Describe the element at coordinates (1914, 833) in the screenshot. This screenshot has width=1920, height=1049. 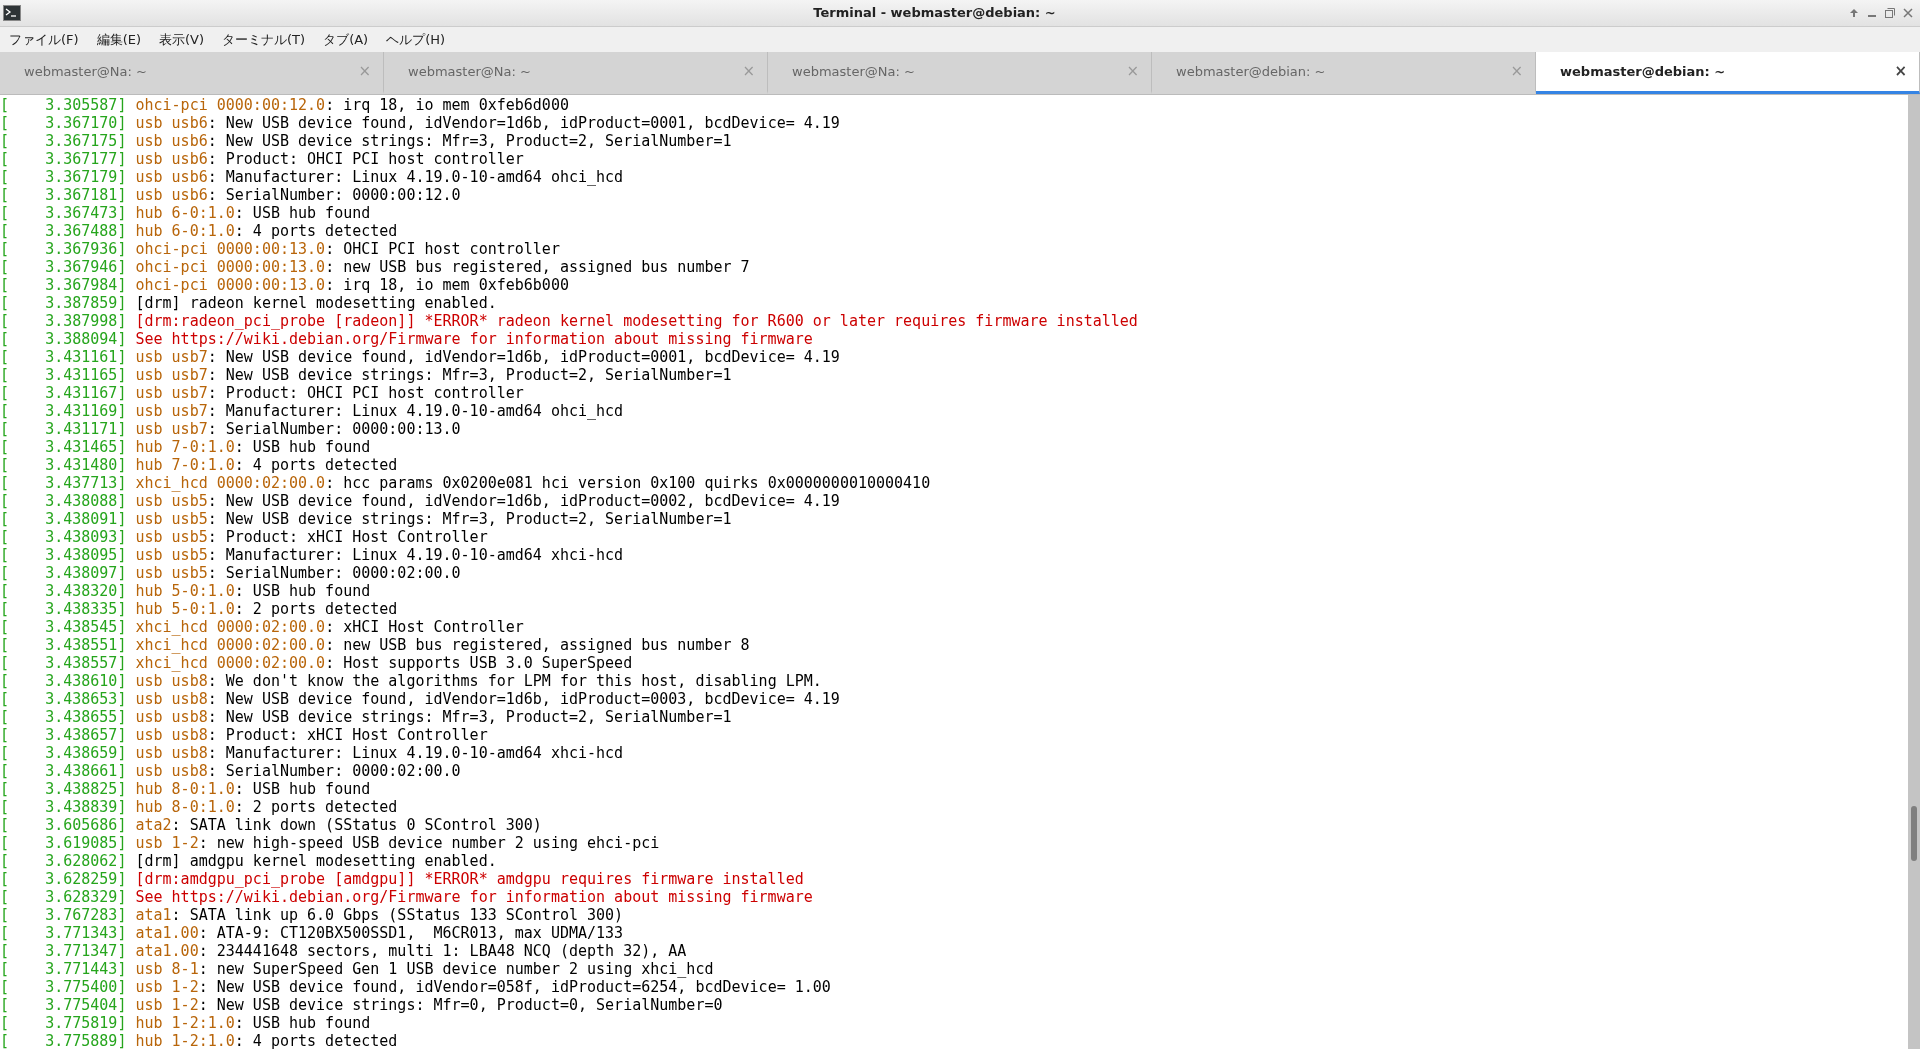
I see `scrollbar-thumb` at that location.